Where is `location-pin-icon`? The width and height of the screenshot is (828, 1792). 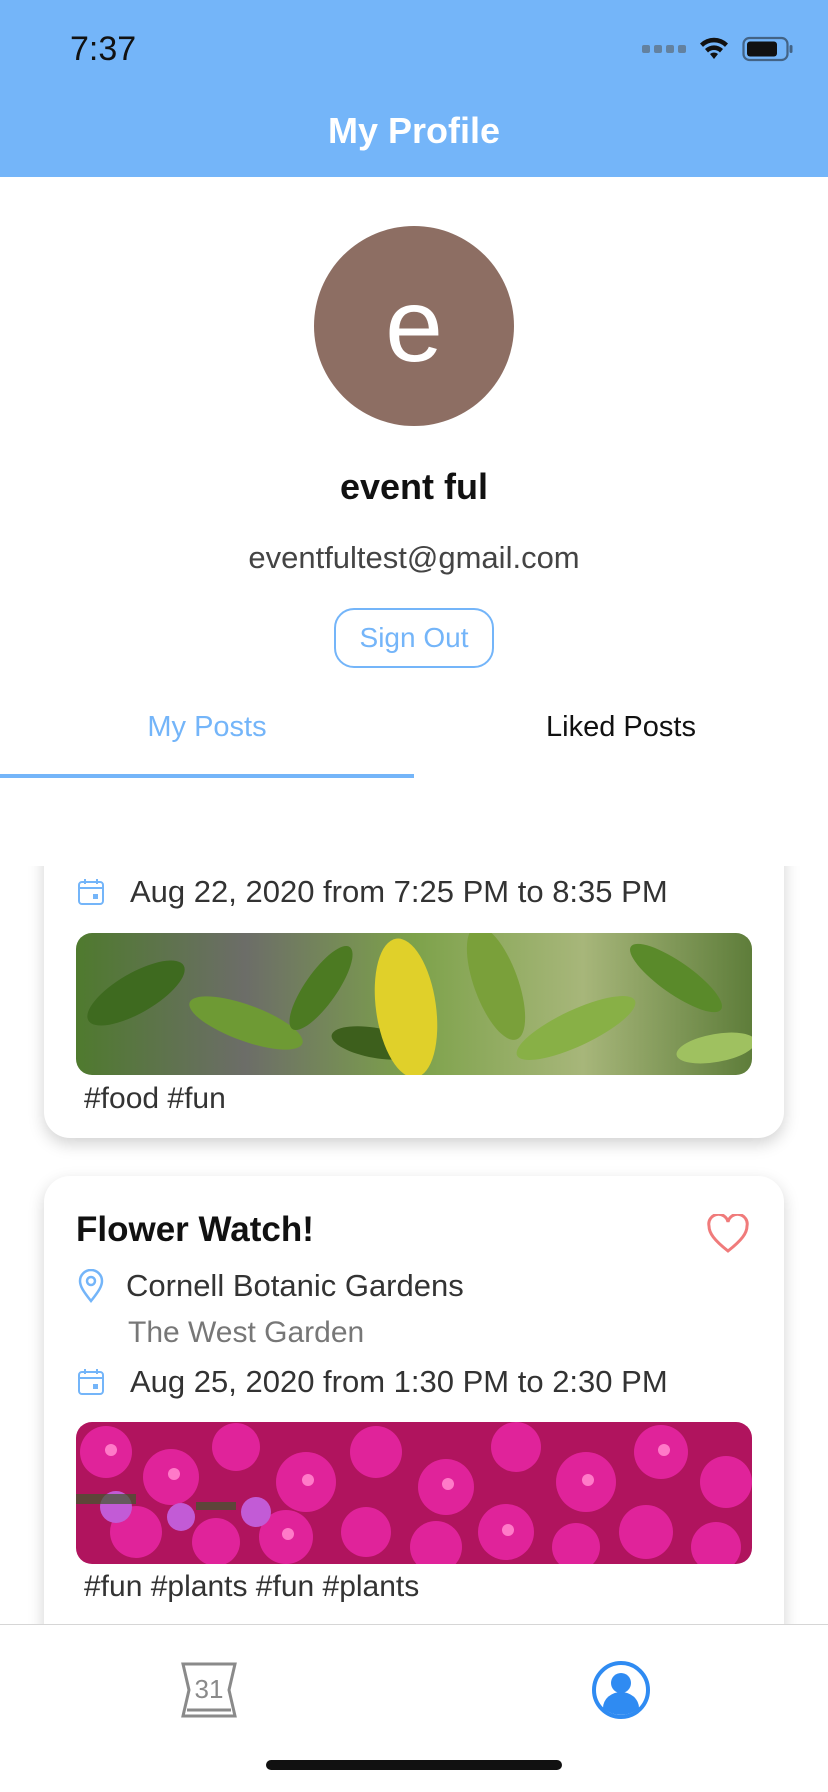
location-pin-icon is located at coordinates (91, 1286).